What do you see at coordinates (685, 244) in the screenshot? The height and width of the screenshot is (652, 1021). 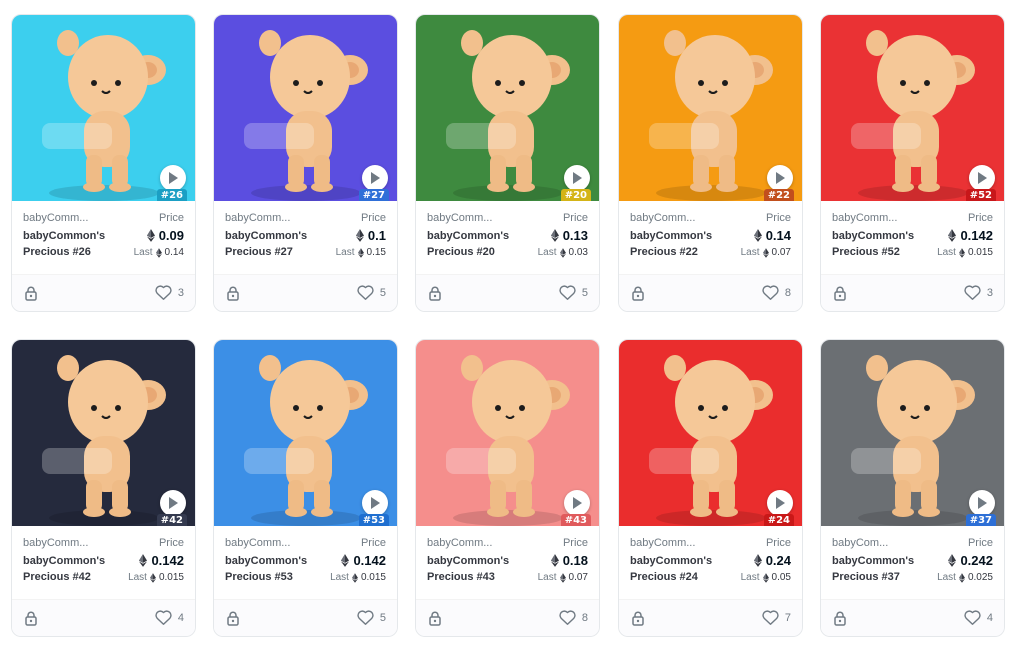 I see `nft-name: babyCommon's Precious #22` at bounding box center [685, 244].